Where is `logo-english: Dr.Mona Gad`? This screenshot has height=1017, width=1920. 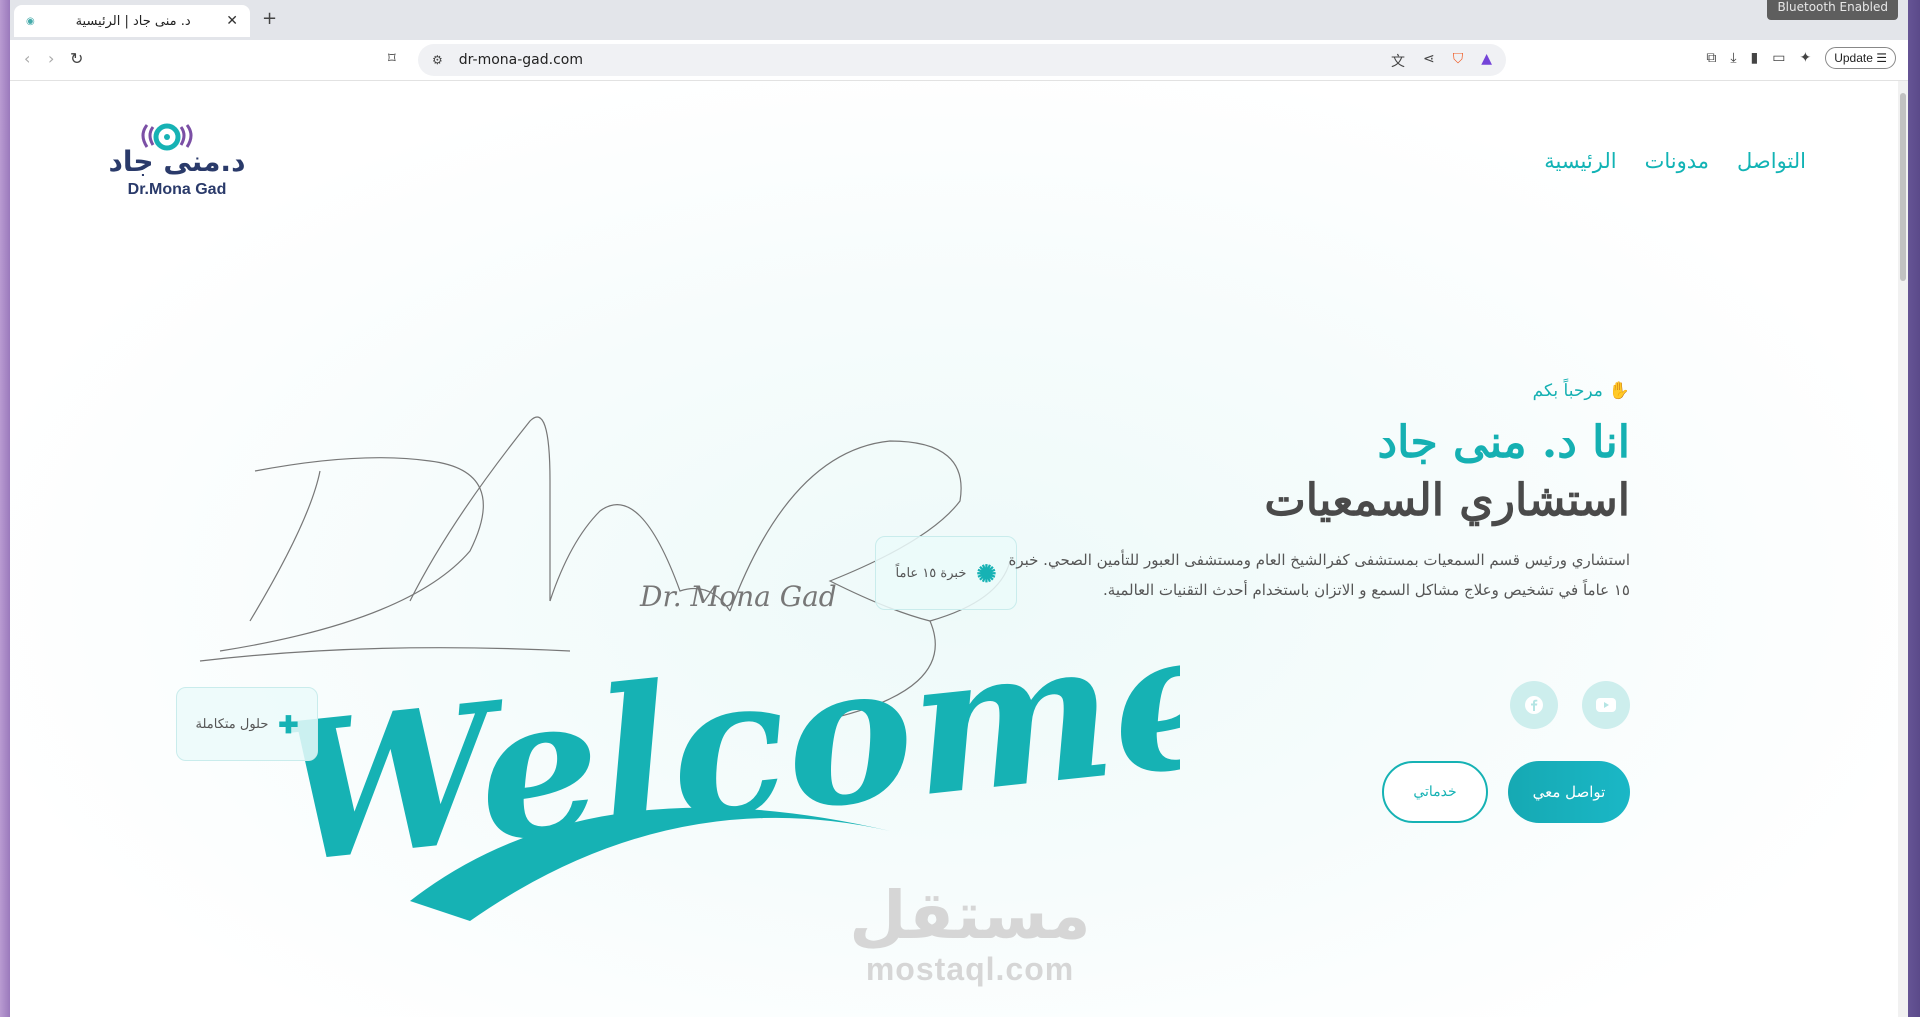 logo-english: Dr.Mona Gad is located at coordinates (177, 189).